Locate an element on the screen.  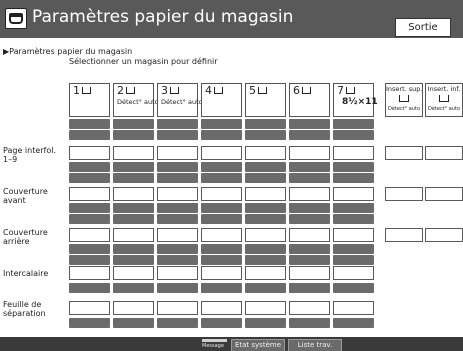
lower-inserter-auto: Détect° auto is located at coordinates (443, 109).